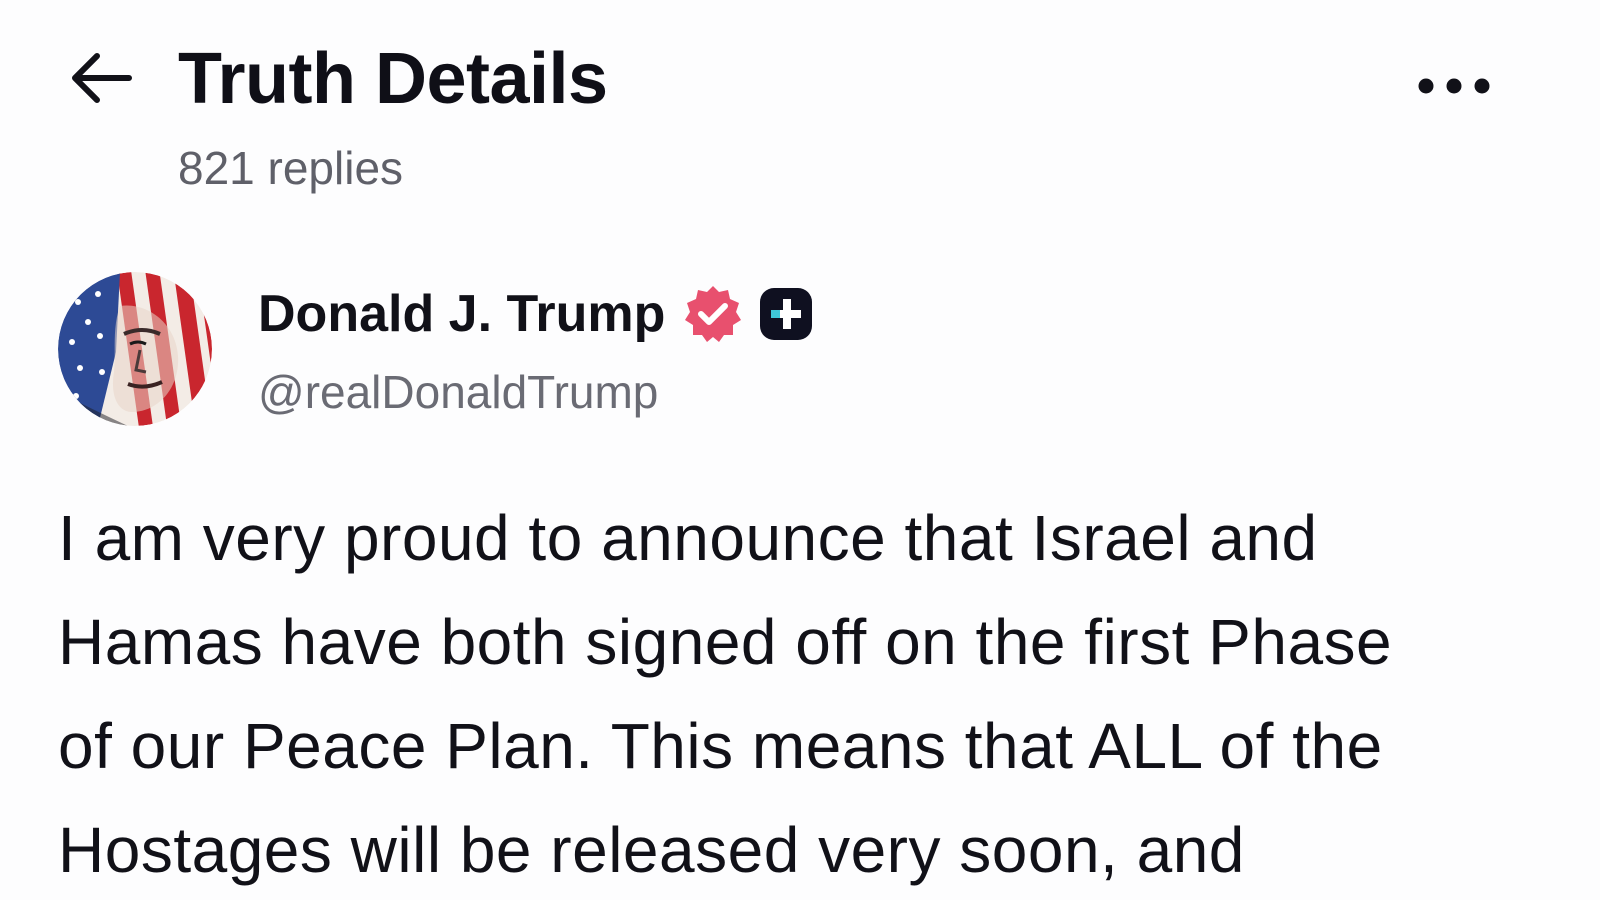 This screenshot has width=1600, height=900. I want to click on author-name-row: Donald J. Trump, so click(535, 314).